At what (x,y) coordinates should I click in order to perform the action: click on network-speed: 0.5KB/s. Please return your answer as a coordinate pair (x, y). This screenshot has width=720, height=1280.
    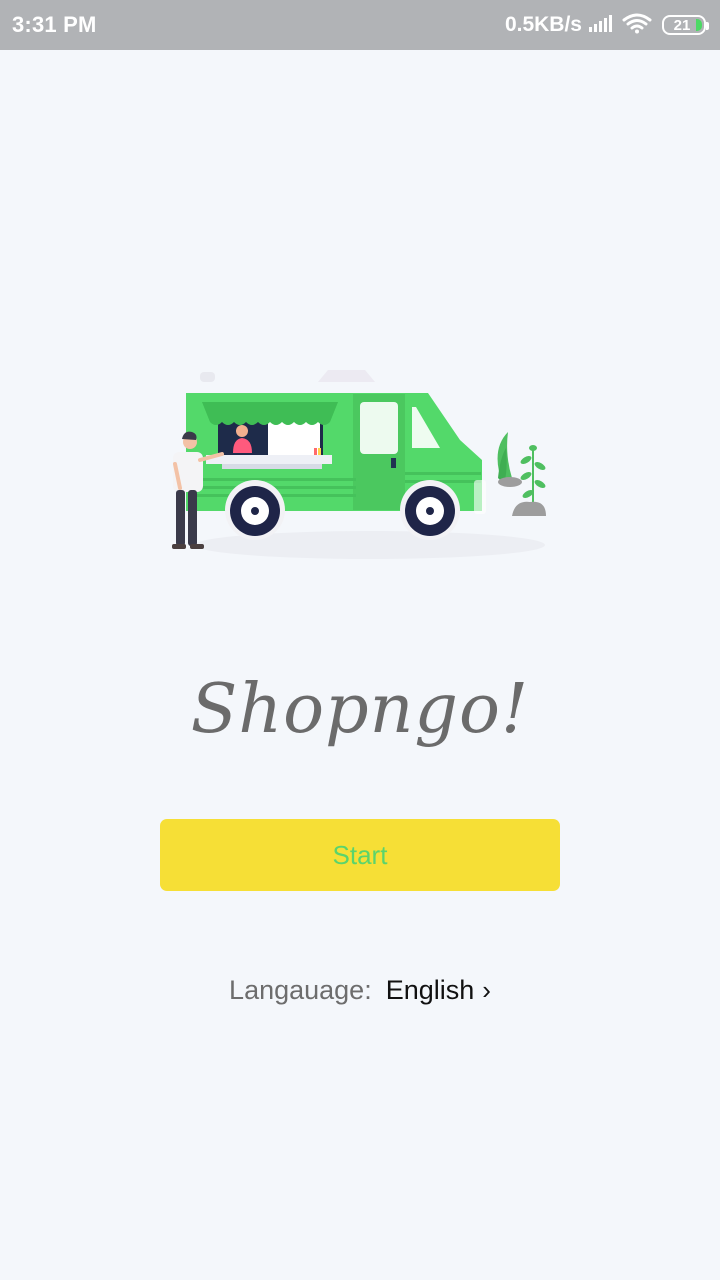
    Looking at the image, I should click on (543, 24).